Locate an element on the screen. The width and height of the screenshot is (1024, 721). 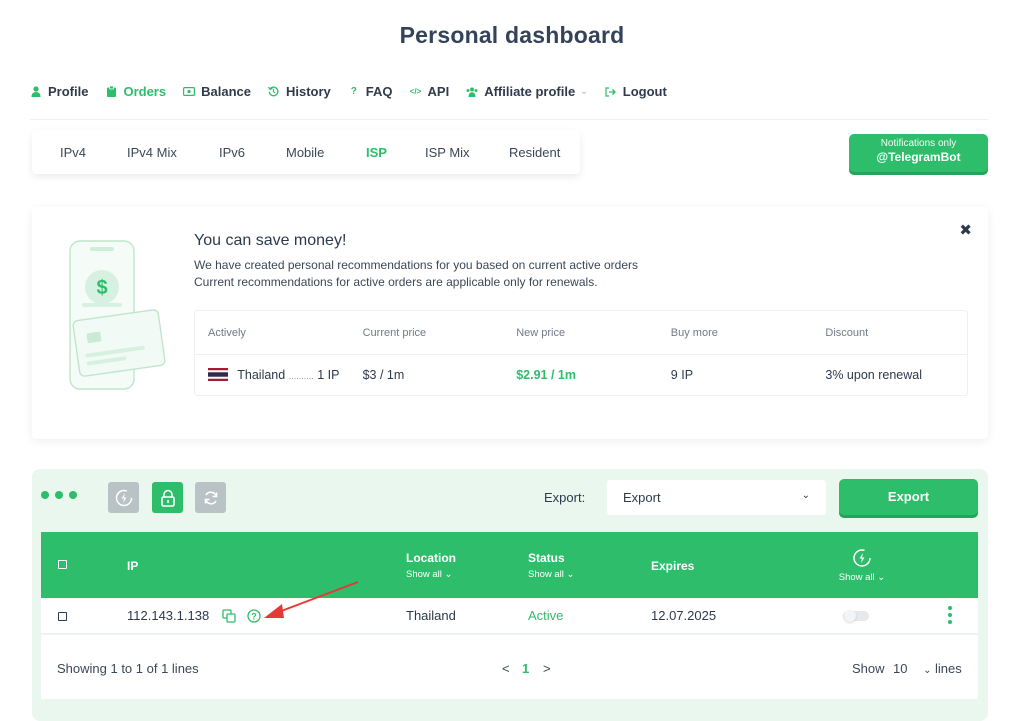
row-status: Active is located at coordinates (546, 615).